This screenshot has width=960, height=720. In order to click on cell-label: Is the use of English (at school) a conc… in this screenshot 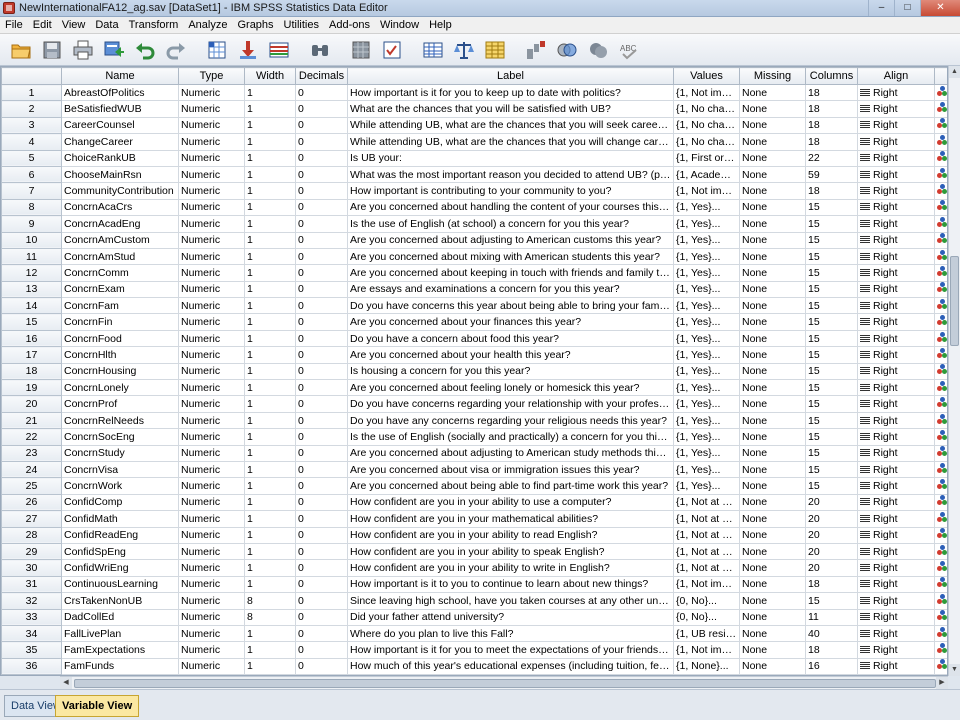, I will do `click(510, 224)`.